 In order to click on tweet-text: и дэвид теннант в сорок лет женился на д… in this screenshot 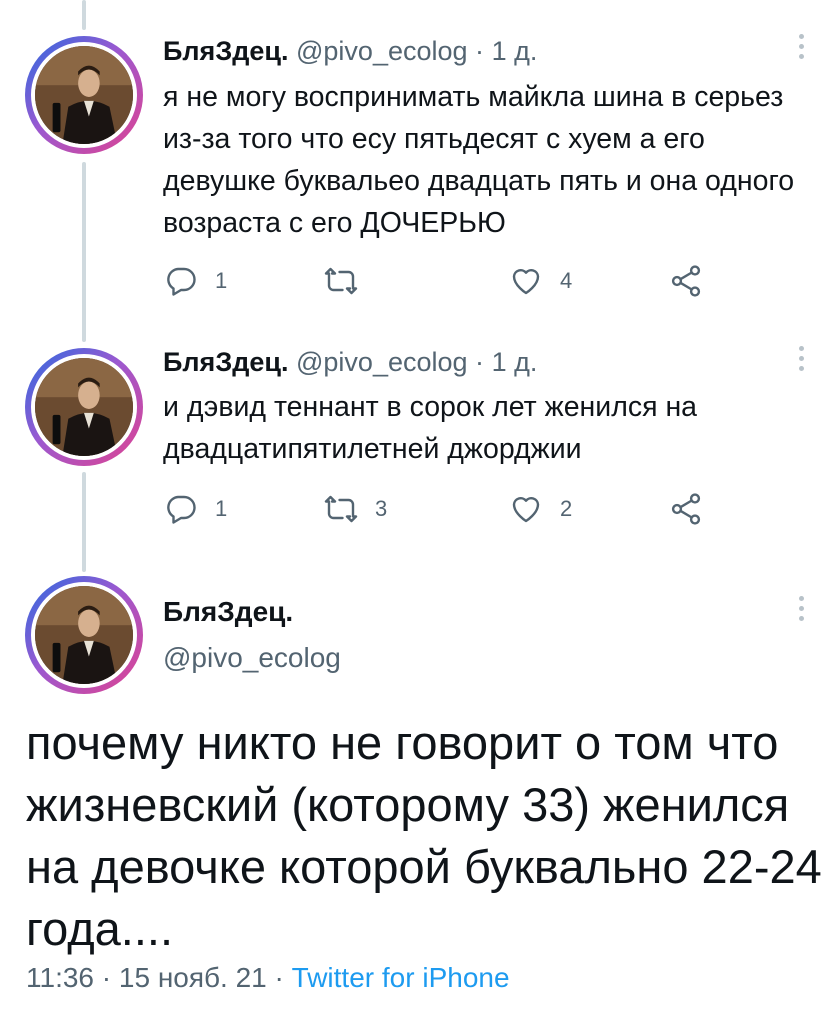, I will do `click(430, 428)`.